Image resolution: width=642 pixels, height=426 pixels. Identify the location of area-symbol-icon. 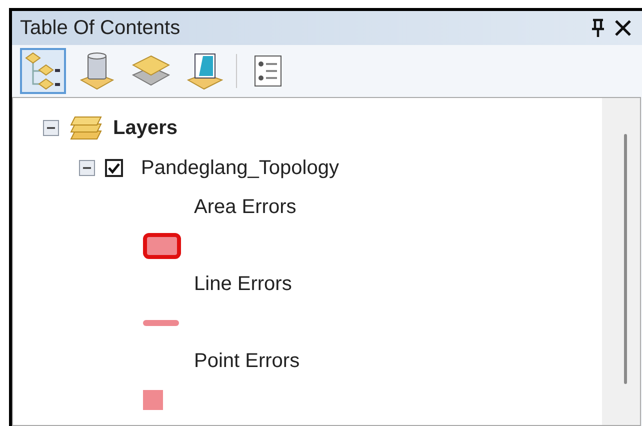
(162, 246).